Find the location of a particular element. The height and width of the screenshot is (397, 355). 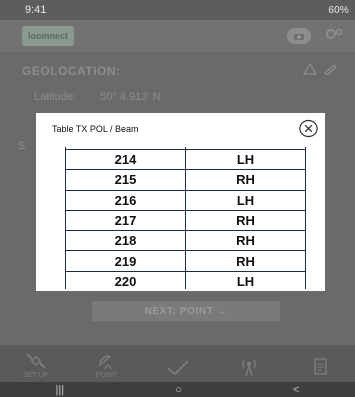

table-row: 215 RH is located at coordinates (185, 180).